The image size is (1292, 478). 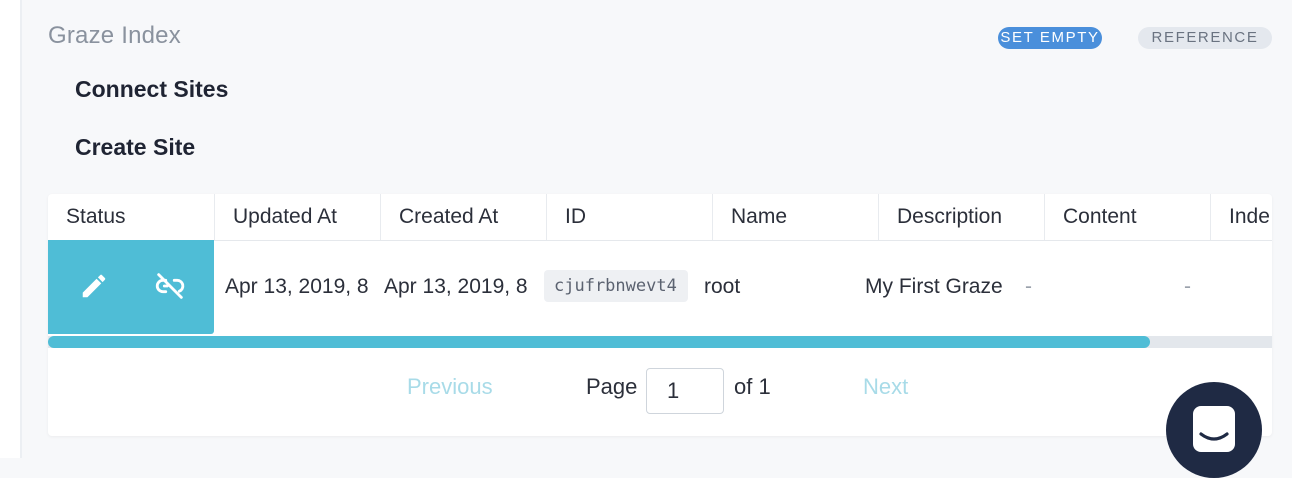 What do you see at coordinates (1028, 286) in the screenshot?
I see `cell-content: -` at bounding box center [1028, 286].